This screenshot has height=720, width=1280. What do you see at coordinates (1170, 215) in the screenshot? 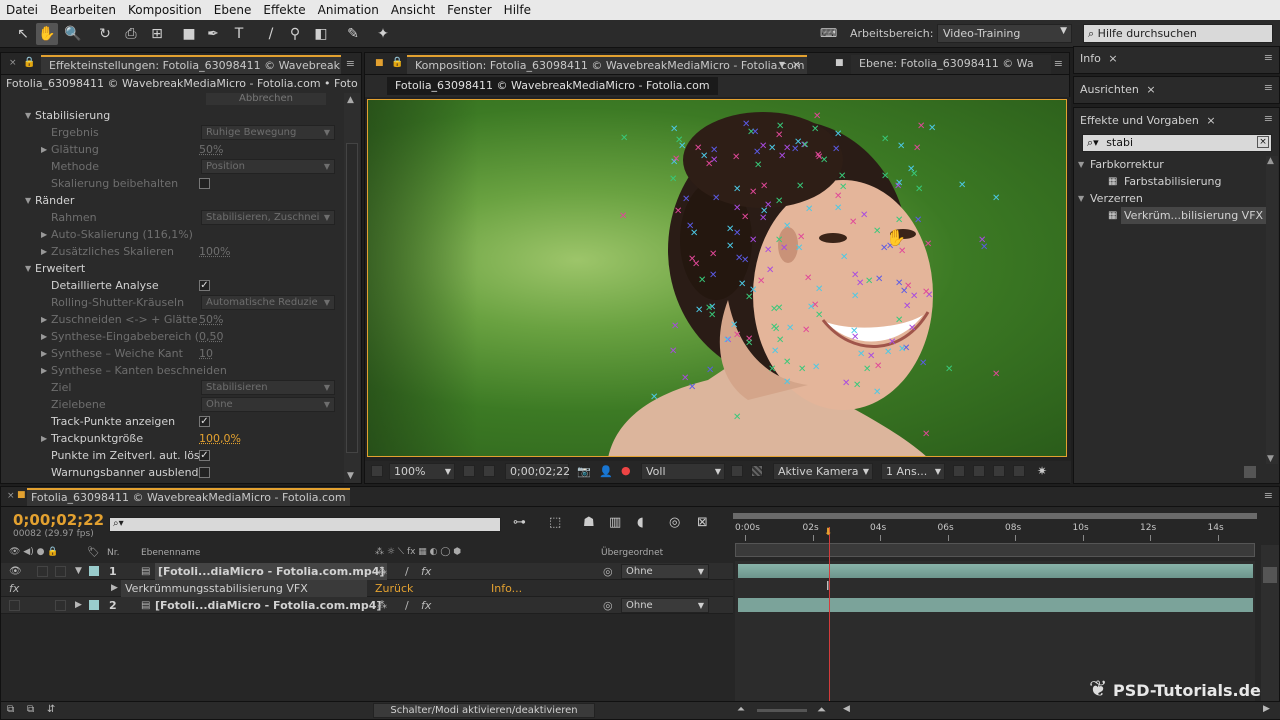
I see `effects-item: ▦ Verkrüm...bilisierung VFX` at bounding box center [1170, 215].